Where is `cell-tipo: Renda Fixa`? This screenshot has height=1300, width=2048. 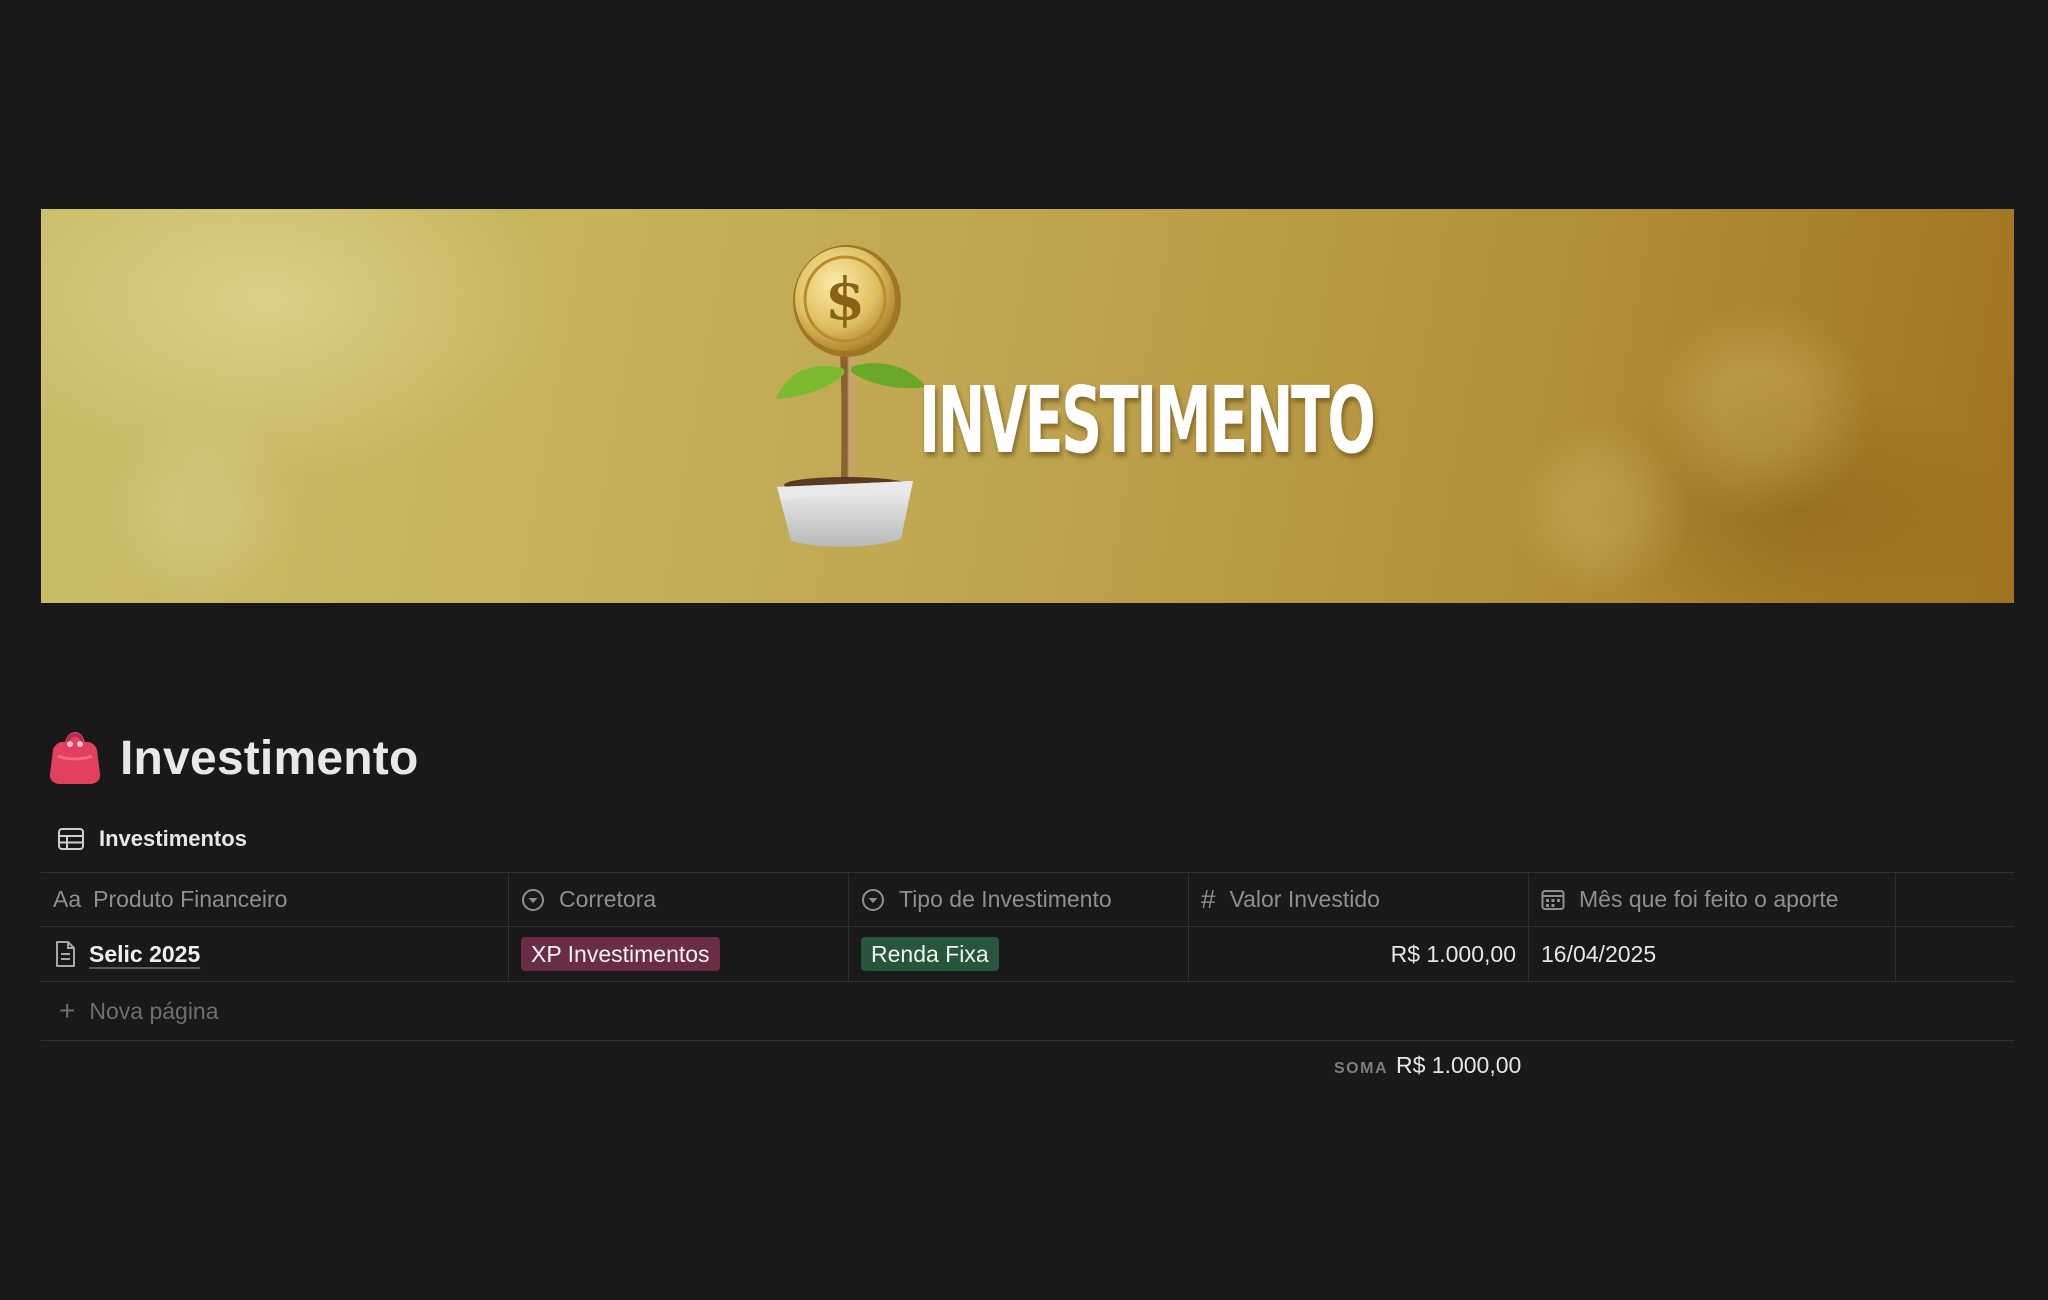
cell-tipo: Renda Fixa is located at coordinates (1019, 954).